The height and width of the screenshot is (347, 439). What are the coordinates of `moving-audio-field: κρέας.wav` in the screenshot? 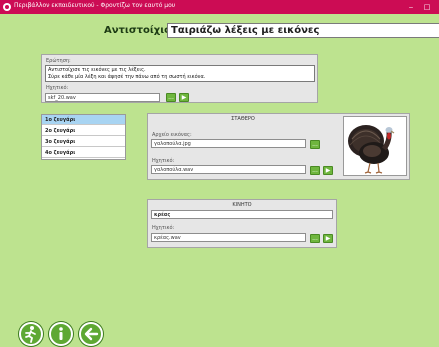 It's located at (228, 237).